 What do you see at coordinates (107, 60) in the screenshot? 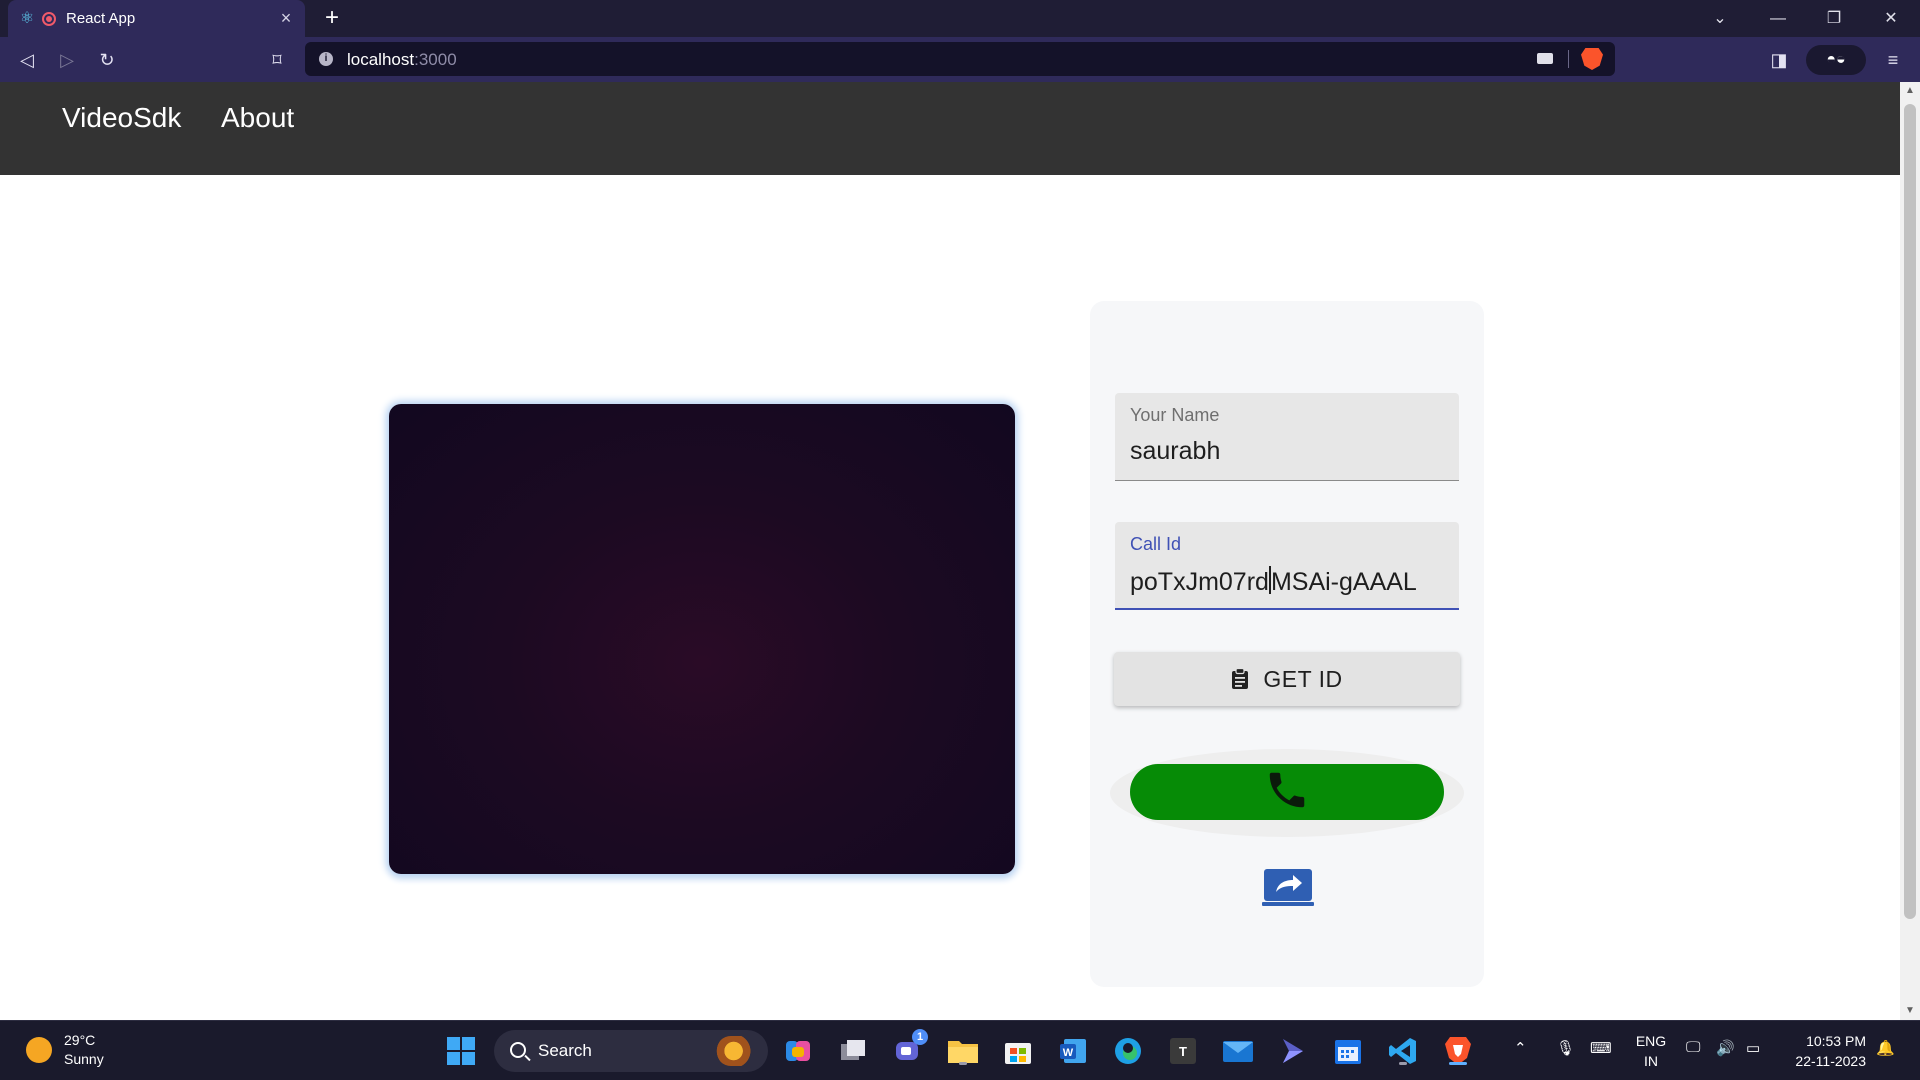
I see `reload-icon: ↻` at bounding box center [107, 60].